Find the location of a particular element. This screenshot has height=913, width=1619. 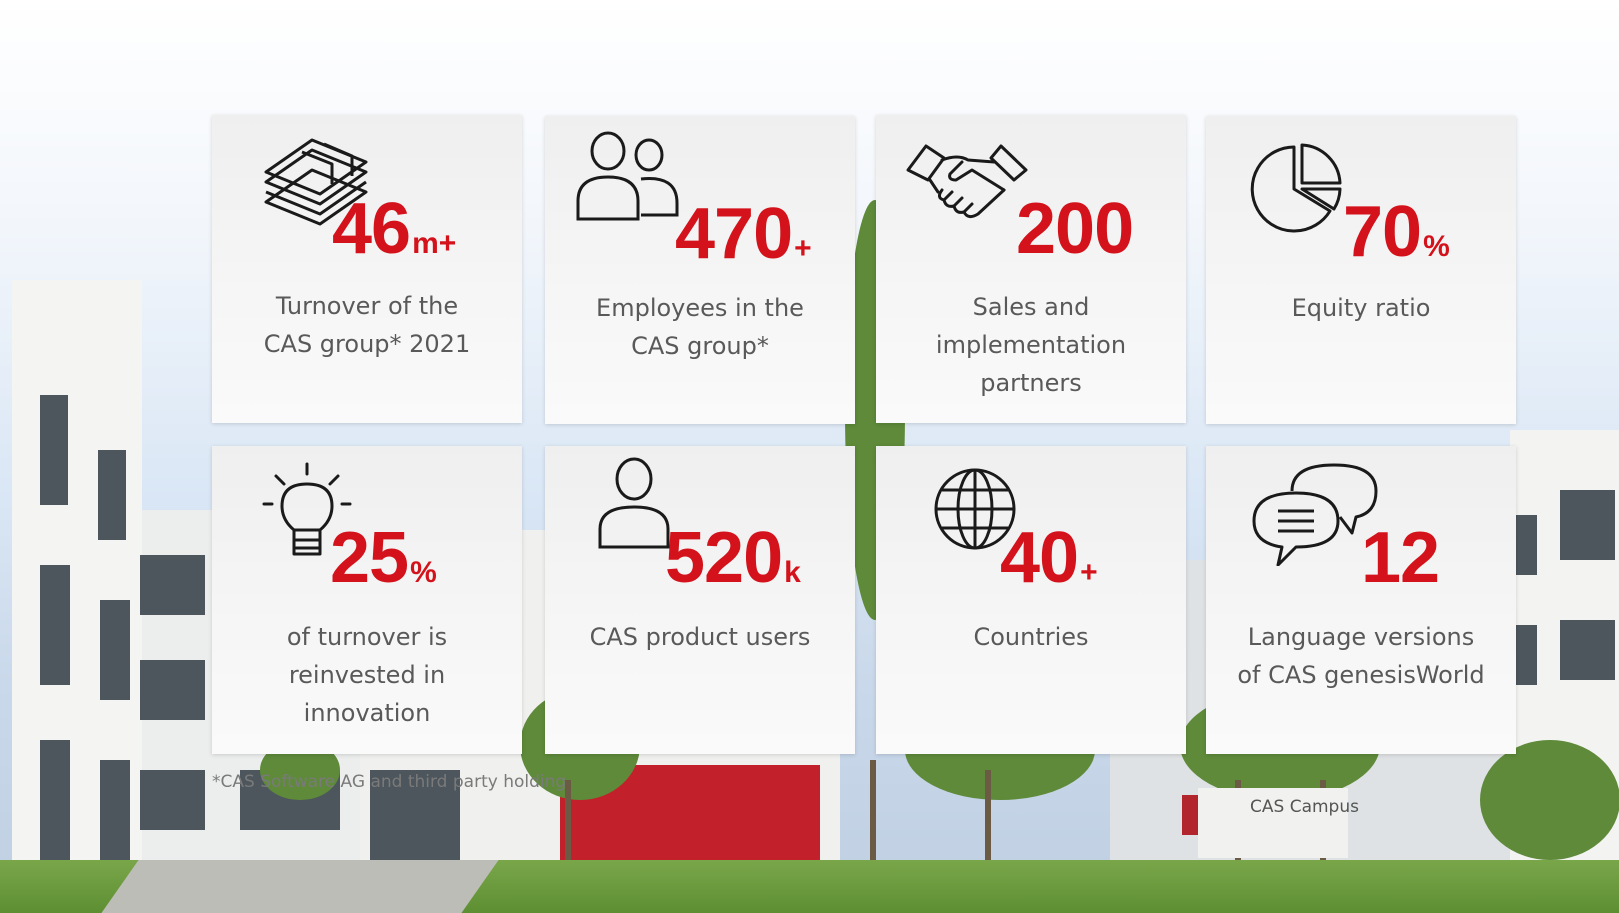

stat-value: 520 is located at coordinates (724, 558).